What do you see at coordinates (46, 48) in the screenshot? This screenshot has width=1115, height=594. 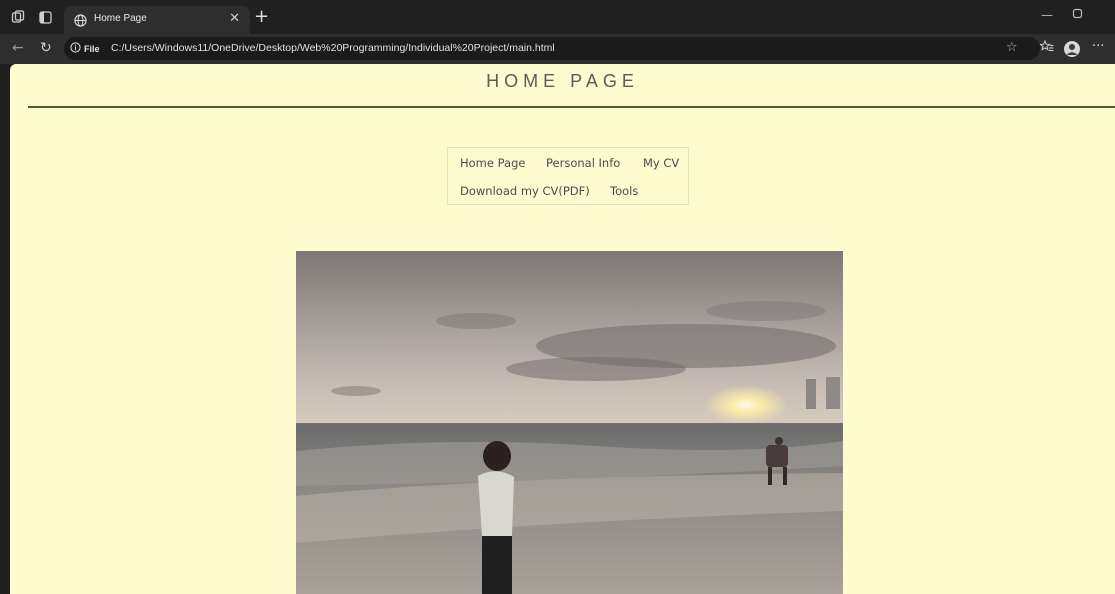 I see `refresh-icon: ↻` at bounding box center [46, 48].